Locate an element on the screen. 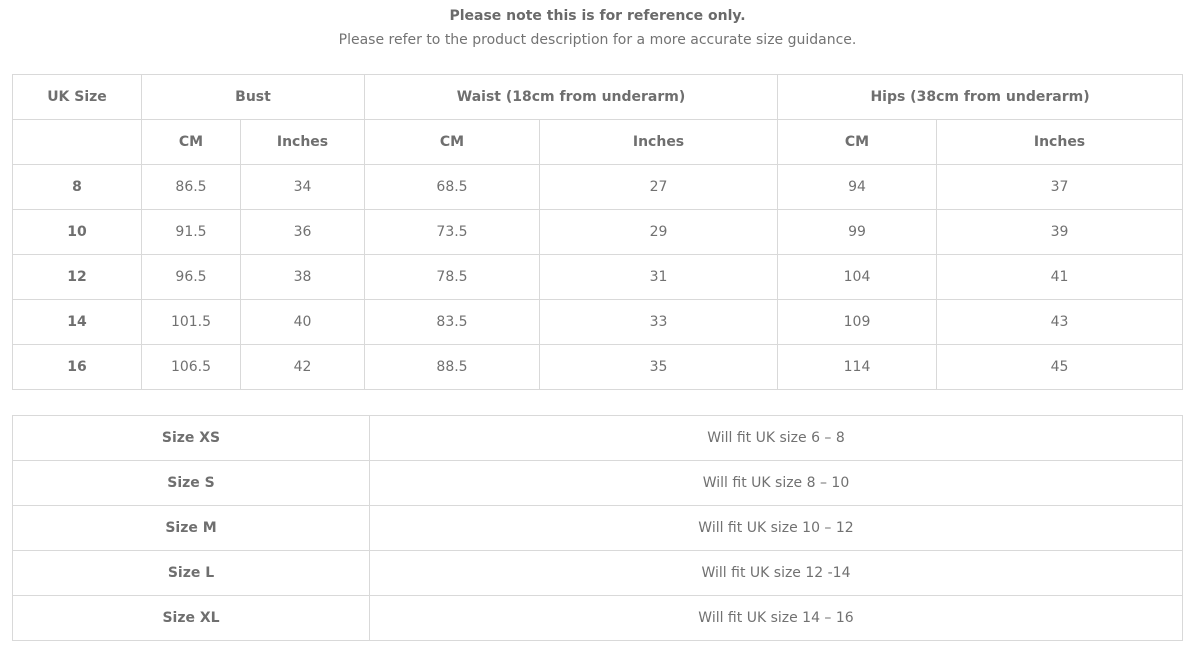  table-row: Size S Will fit UK size 8 – 10 is located at coordinates (597, 483).